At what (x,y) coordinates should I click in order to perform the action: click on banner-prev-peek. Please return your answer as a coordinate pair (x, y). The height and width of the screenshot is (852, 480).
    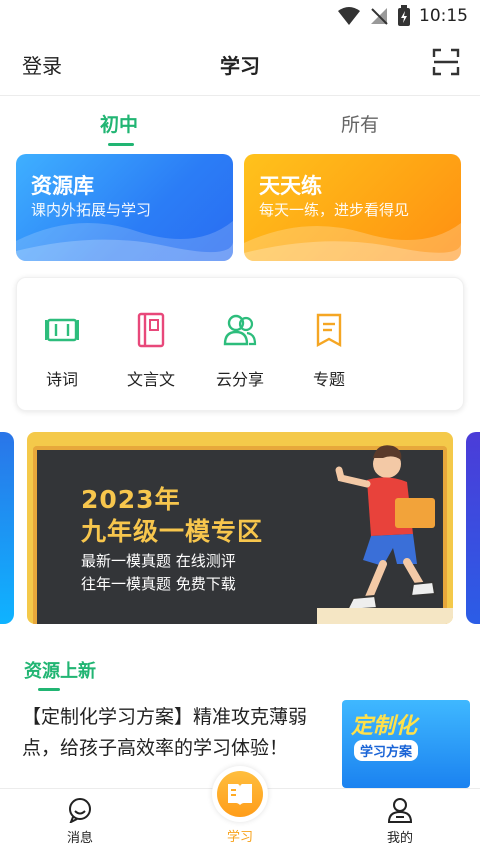
    Looking at the image, I should click on (7, 528).